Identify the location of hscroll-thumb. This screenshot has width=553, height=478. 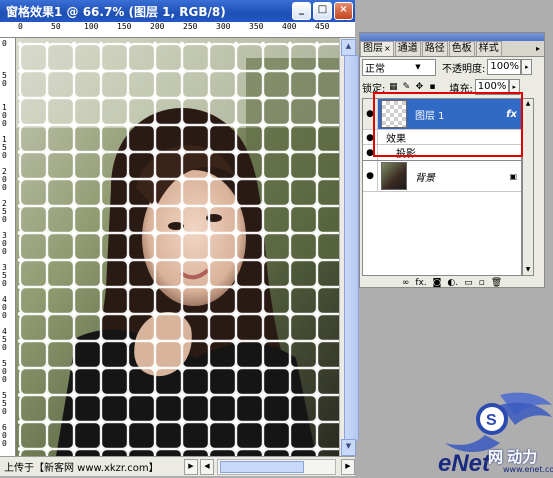
(262, 466).